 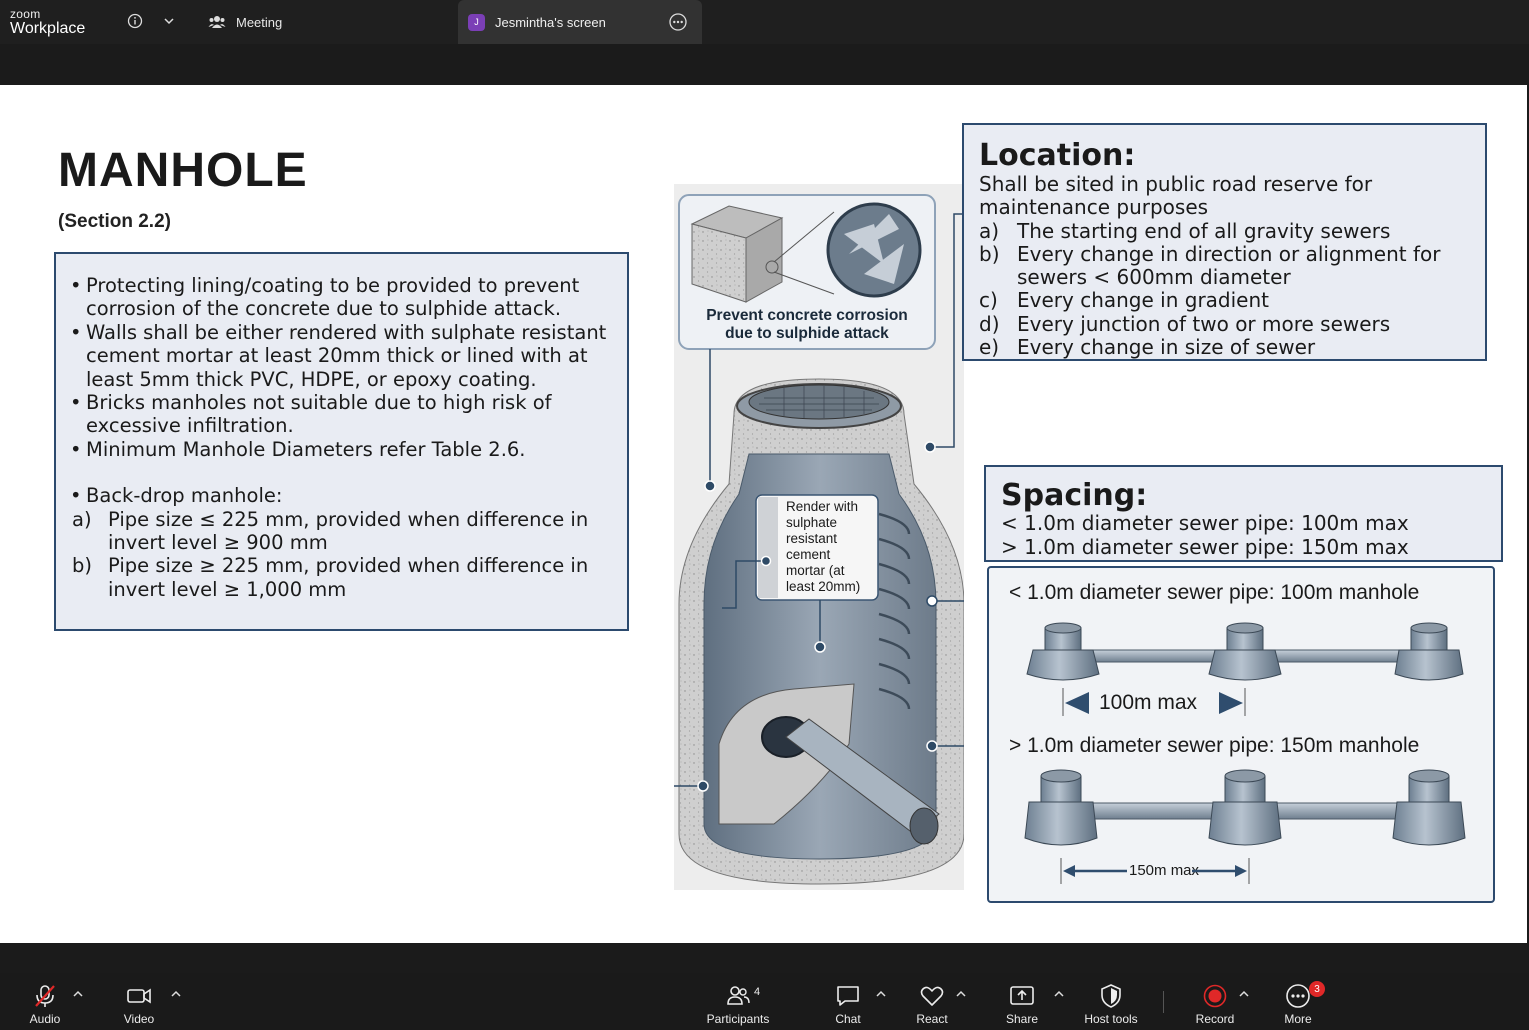 What do you see at coordinates (881, 993) in the screenshot?
I see `chat-options-caret-icon` at bounding box center [881, 993].